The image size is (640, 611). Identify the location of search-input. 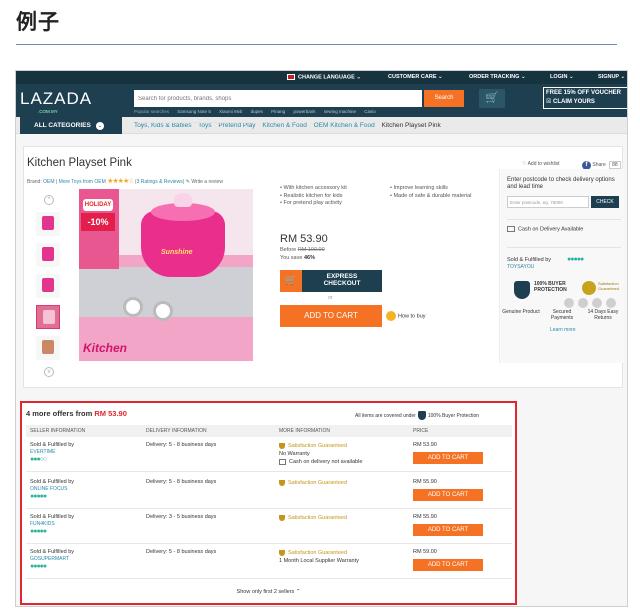
(278, 98).